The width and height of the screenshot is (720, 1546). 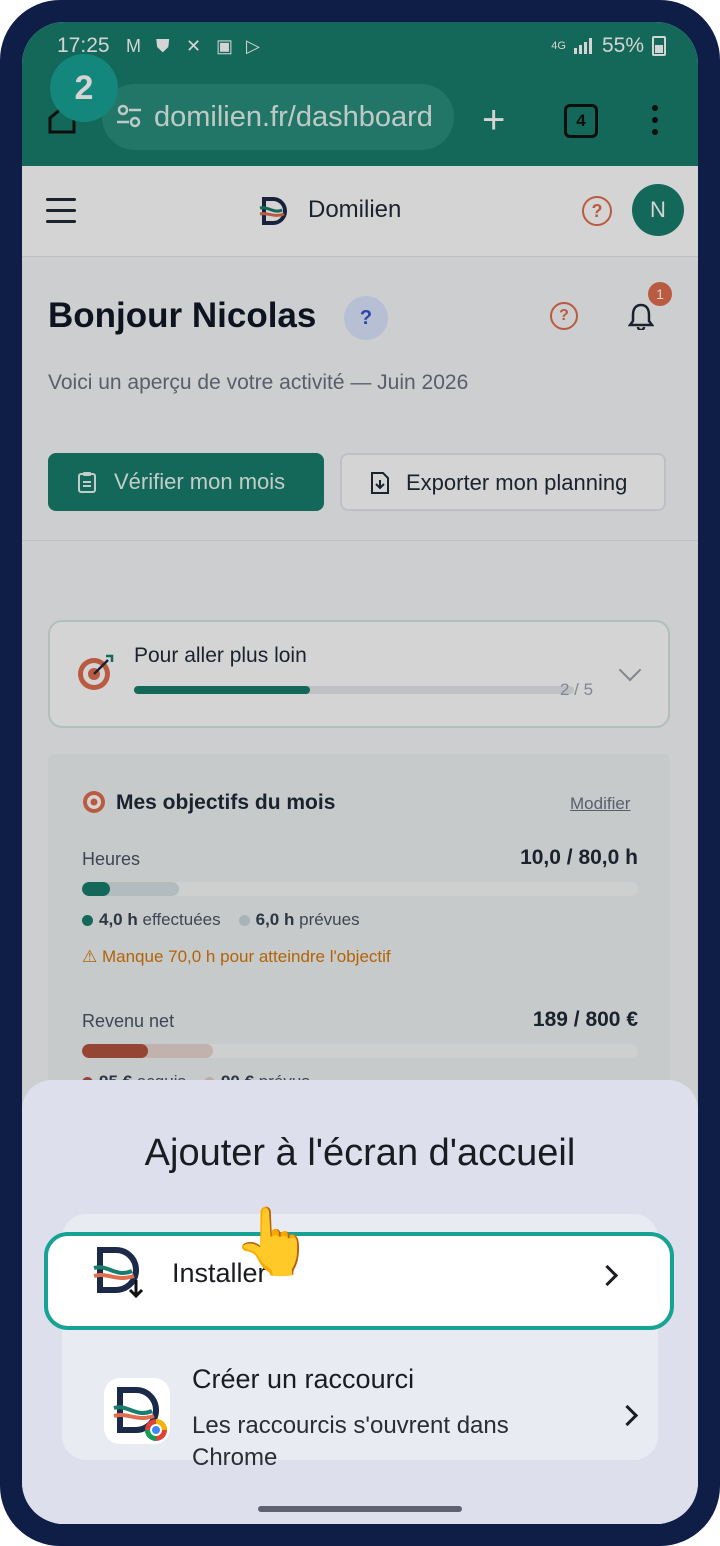 What do you see at coordinates (117, 1271) in the screenshot?
I see `install-app-icon` at bounding box center [117, 1271].